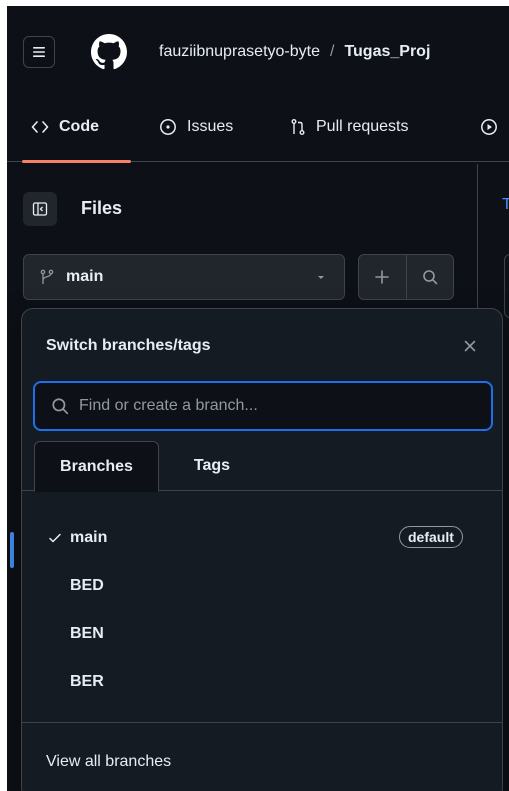 The width and height of the screenshot is (509, 791). Describe the element at coordinates (184, 277) in the screenshot. I see `branch-select-button: main` at that location.